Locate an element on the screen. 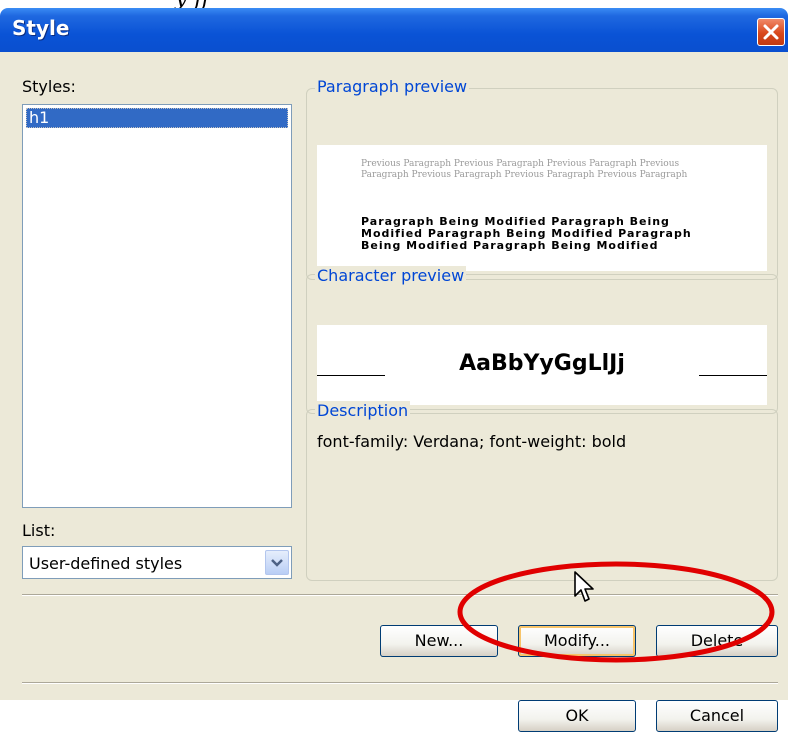  separator-top is located at coordinates (400, 595).